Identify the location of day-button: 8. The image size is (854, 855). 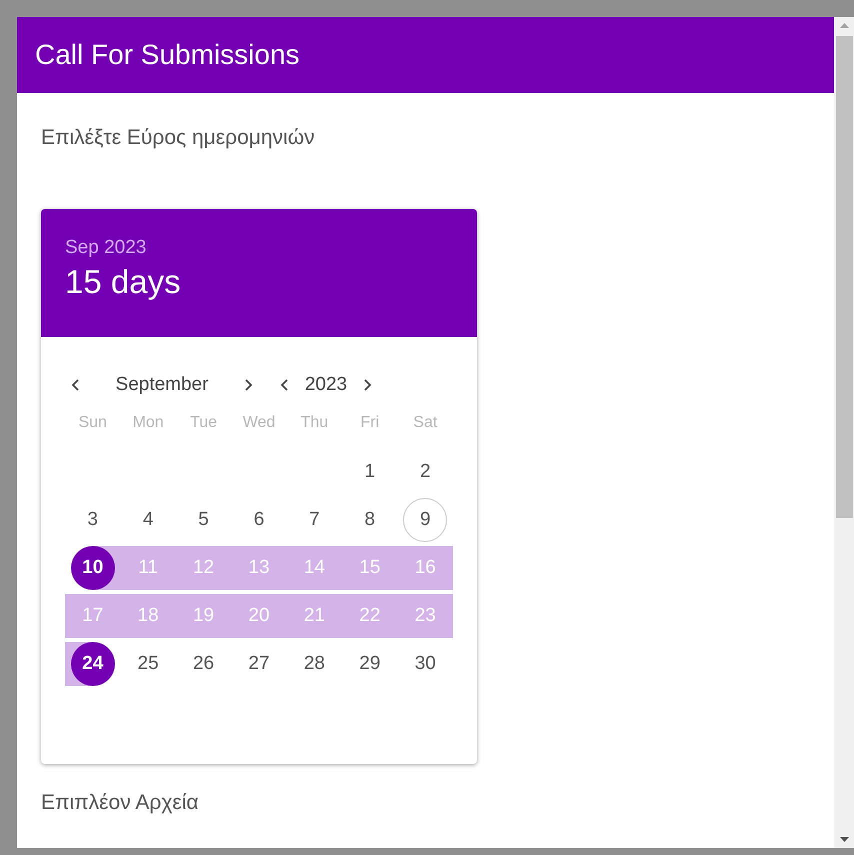
(370, 520).